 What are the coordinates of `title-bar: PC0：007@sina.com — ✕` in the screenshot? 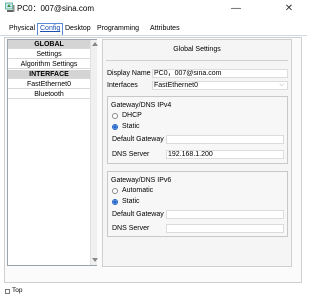 It's located at (153, 9).